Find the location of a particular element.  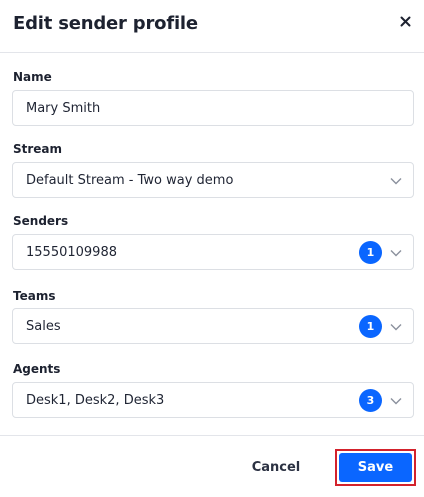

agents-selected-value: Desk1, Desk2, Desk3 is located at coordinates (95, 400).